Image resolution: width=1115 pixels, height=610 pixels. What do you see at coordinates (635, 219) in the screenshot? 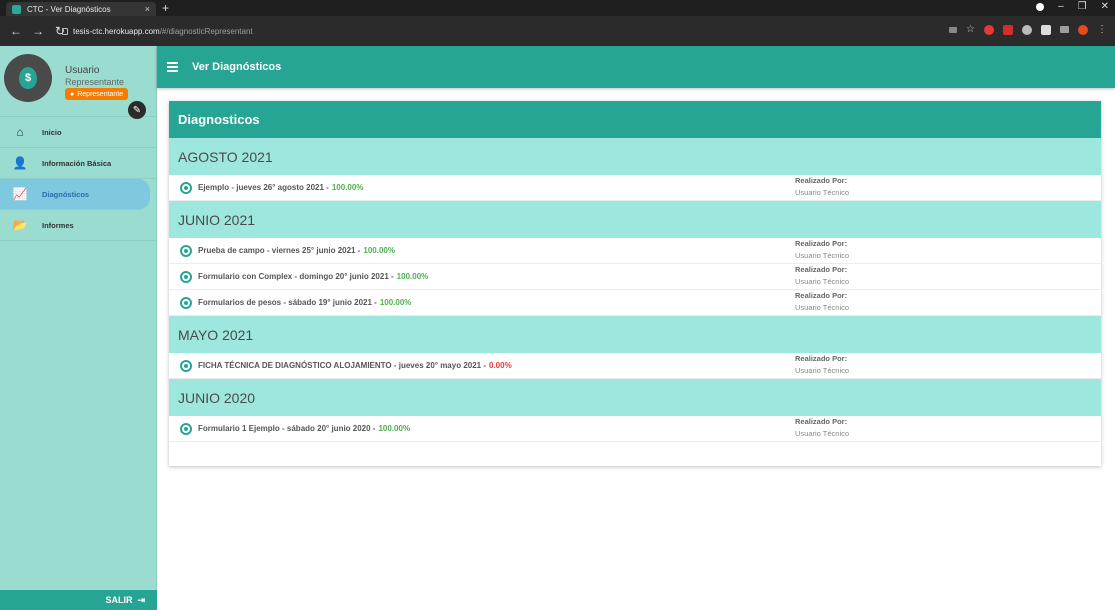
I see `month-group-header: JUNIO 2021` at bounding box center [635, 219].